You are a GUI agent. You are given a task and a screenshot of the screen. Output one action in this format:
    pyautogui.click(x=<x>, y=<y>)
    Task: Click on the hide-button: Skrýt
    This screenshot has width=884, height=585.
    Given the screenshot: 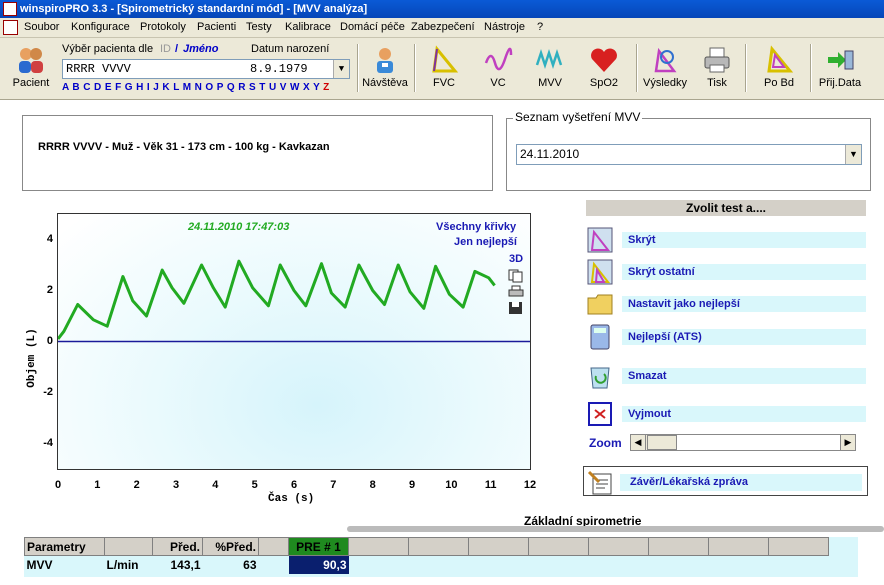 What is the action you would take?
    pyautogui.click(x=726, y=240)
    